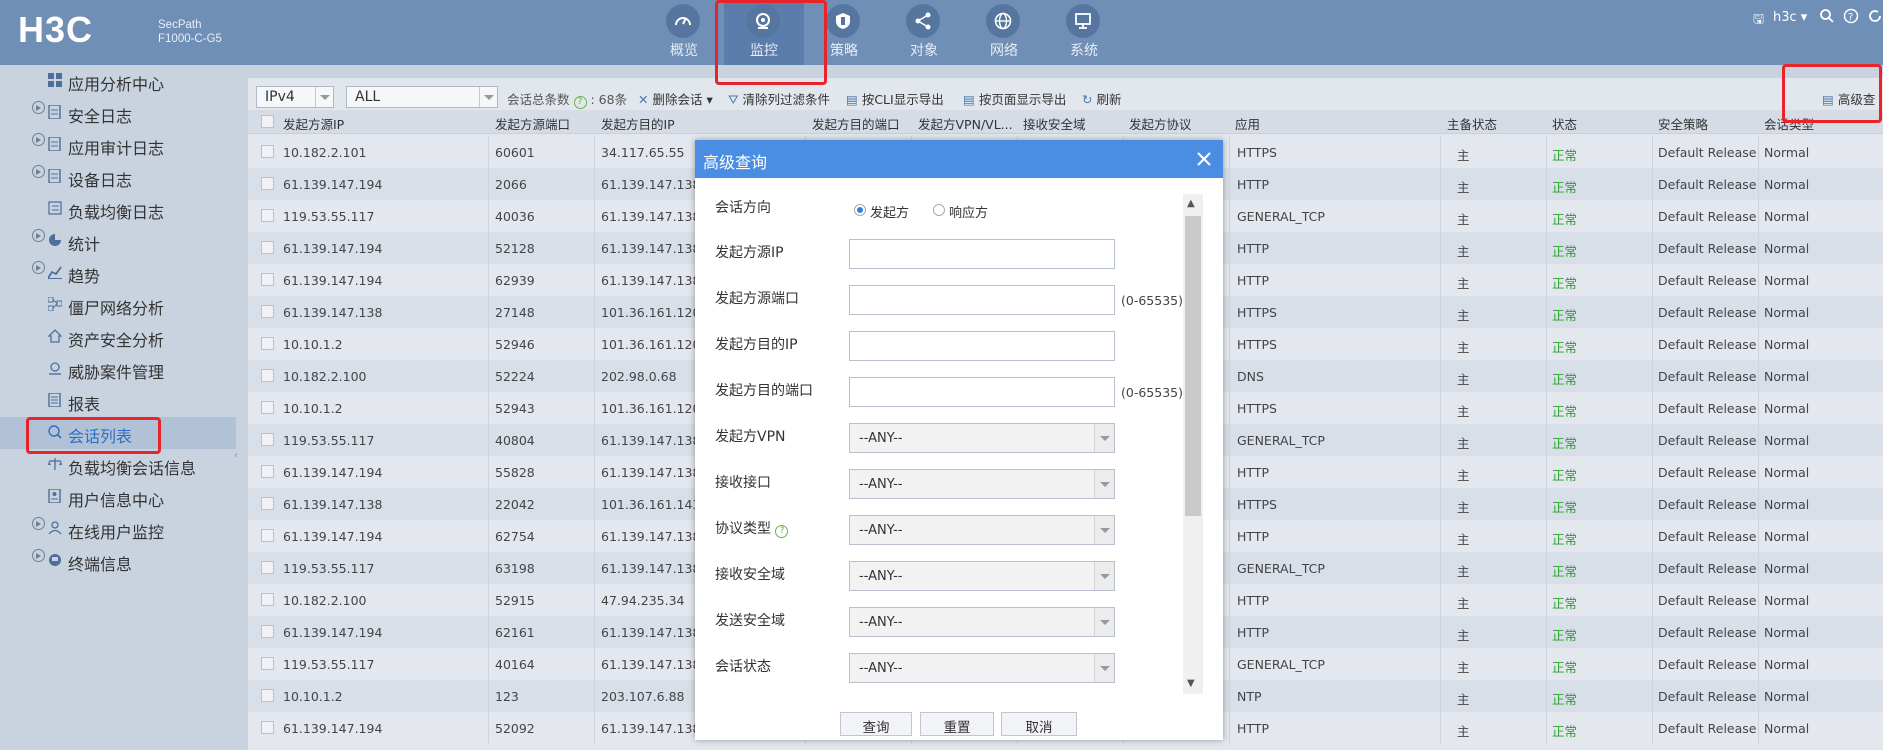  What do you see at coordinates (1014, 98) in the screenshot?
I see `export-page-button: ▤ 按页面显示导出` at bounding box center [1014, 98].